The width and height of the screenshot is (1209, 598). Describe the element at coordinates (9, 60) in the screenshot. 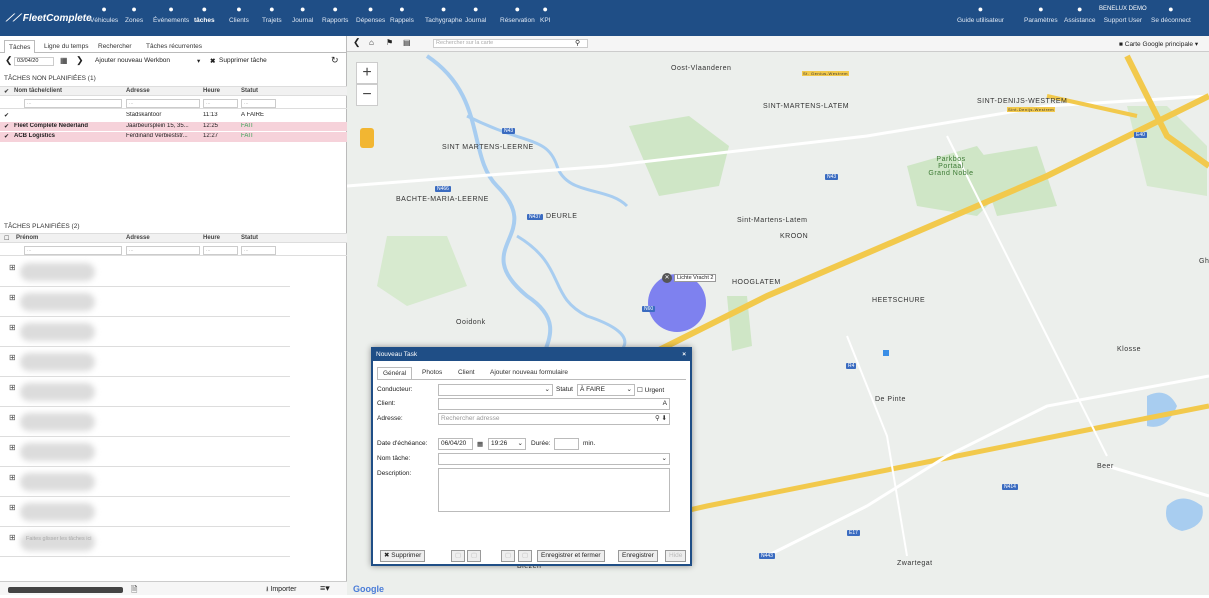

I see `prev-day-icon: ❮` at that location.